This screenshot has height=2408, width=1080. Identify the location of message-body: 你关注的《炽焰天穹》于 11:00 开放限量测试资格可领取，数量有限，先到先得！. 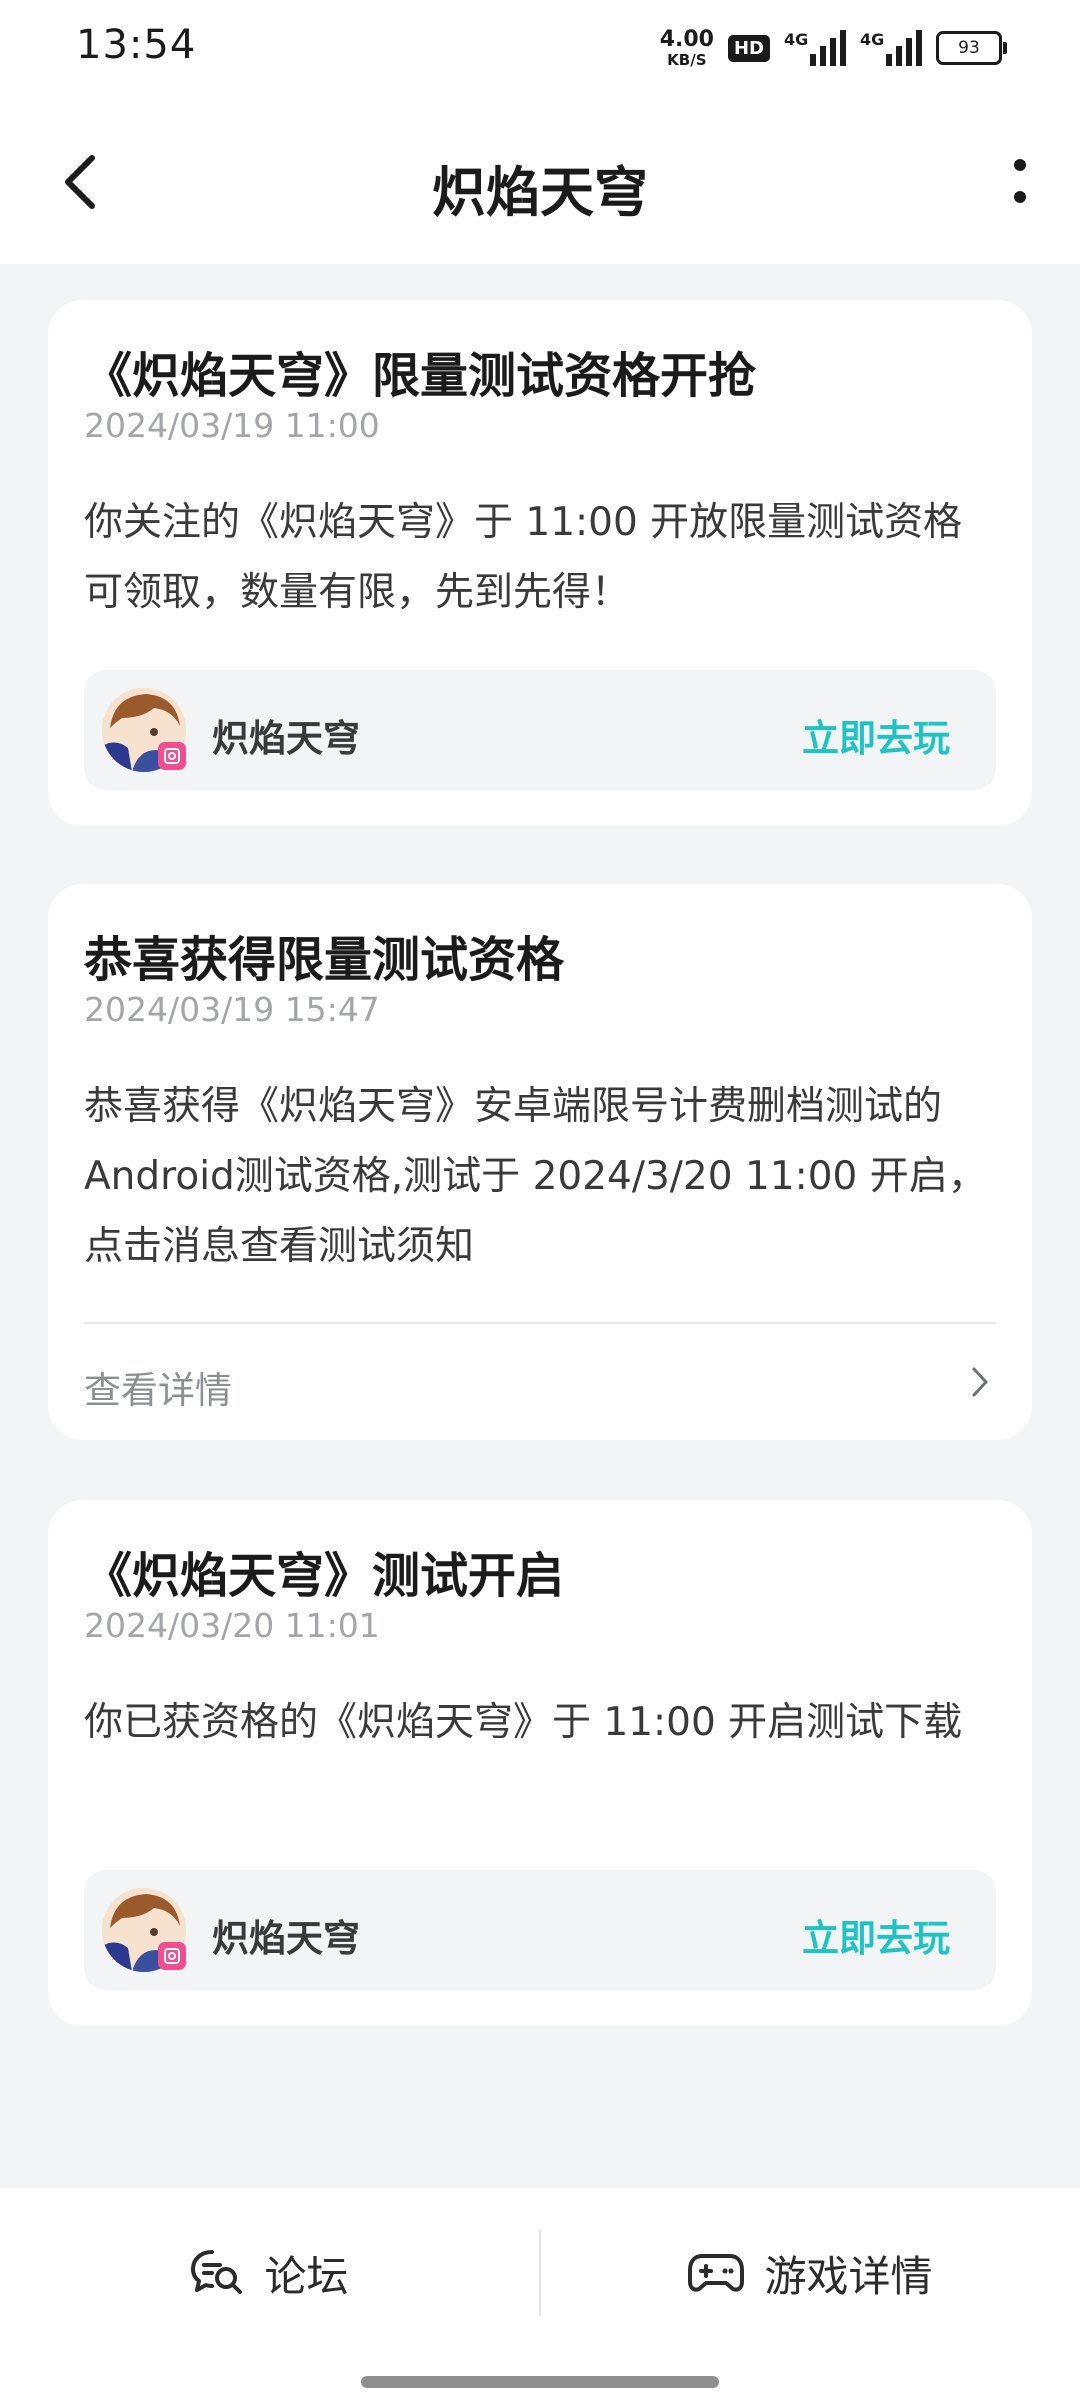
(523, 557).